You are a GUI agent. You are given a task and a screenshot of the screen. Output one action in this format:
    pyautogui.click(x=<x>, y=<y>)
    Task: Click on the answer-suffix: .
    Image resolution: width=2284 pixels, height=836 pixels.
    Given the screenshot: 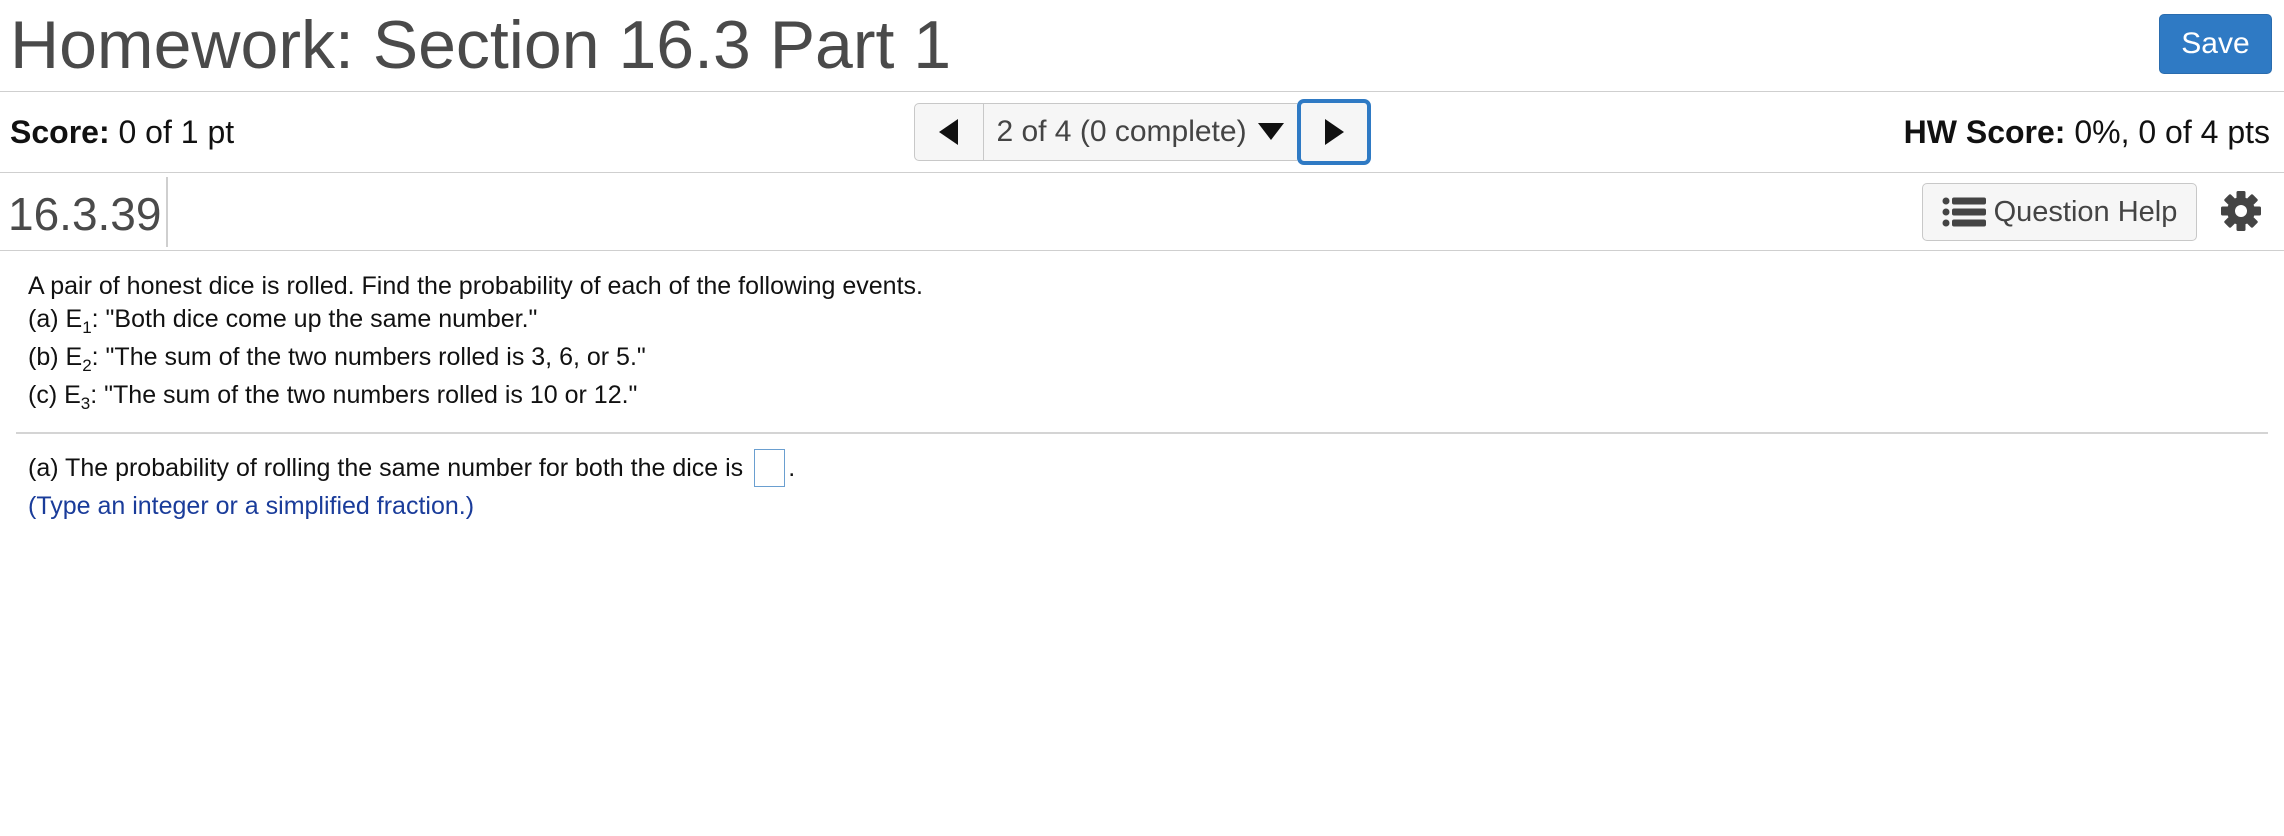 What is the action you would take?
    pyautogui.click(x=792, y=467)
    